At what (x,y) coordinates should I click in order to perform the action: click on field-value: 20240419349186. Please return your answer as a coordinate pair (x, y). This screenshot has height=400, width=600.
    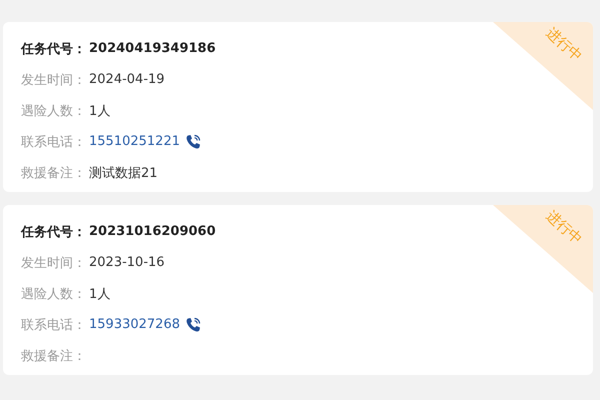
    Looking at the image, I should click on (152, 48).